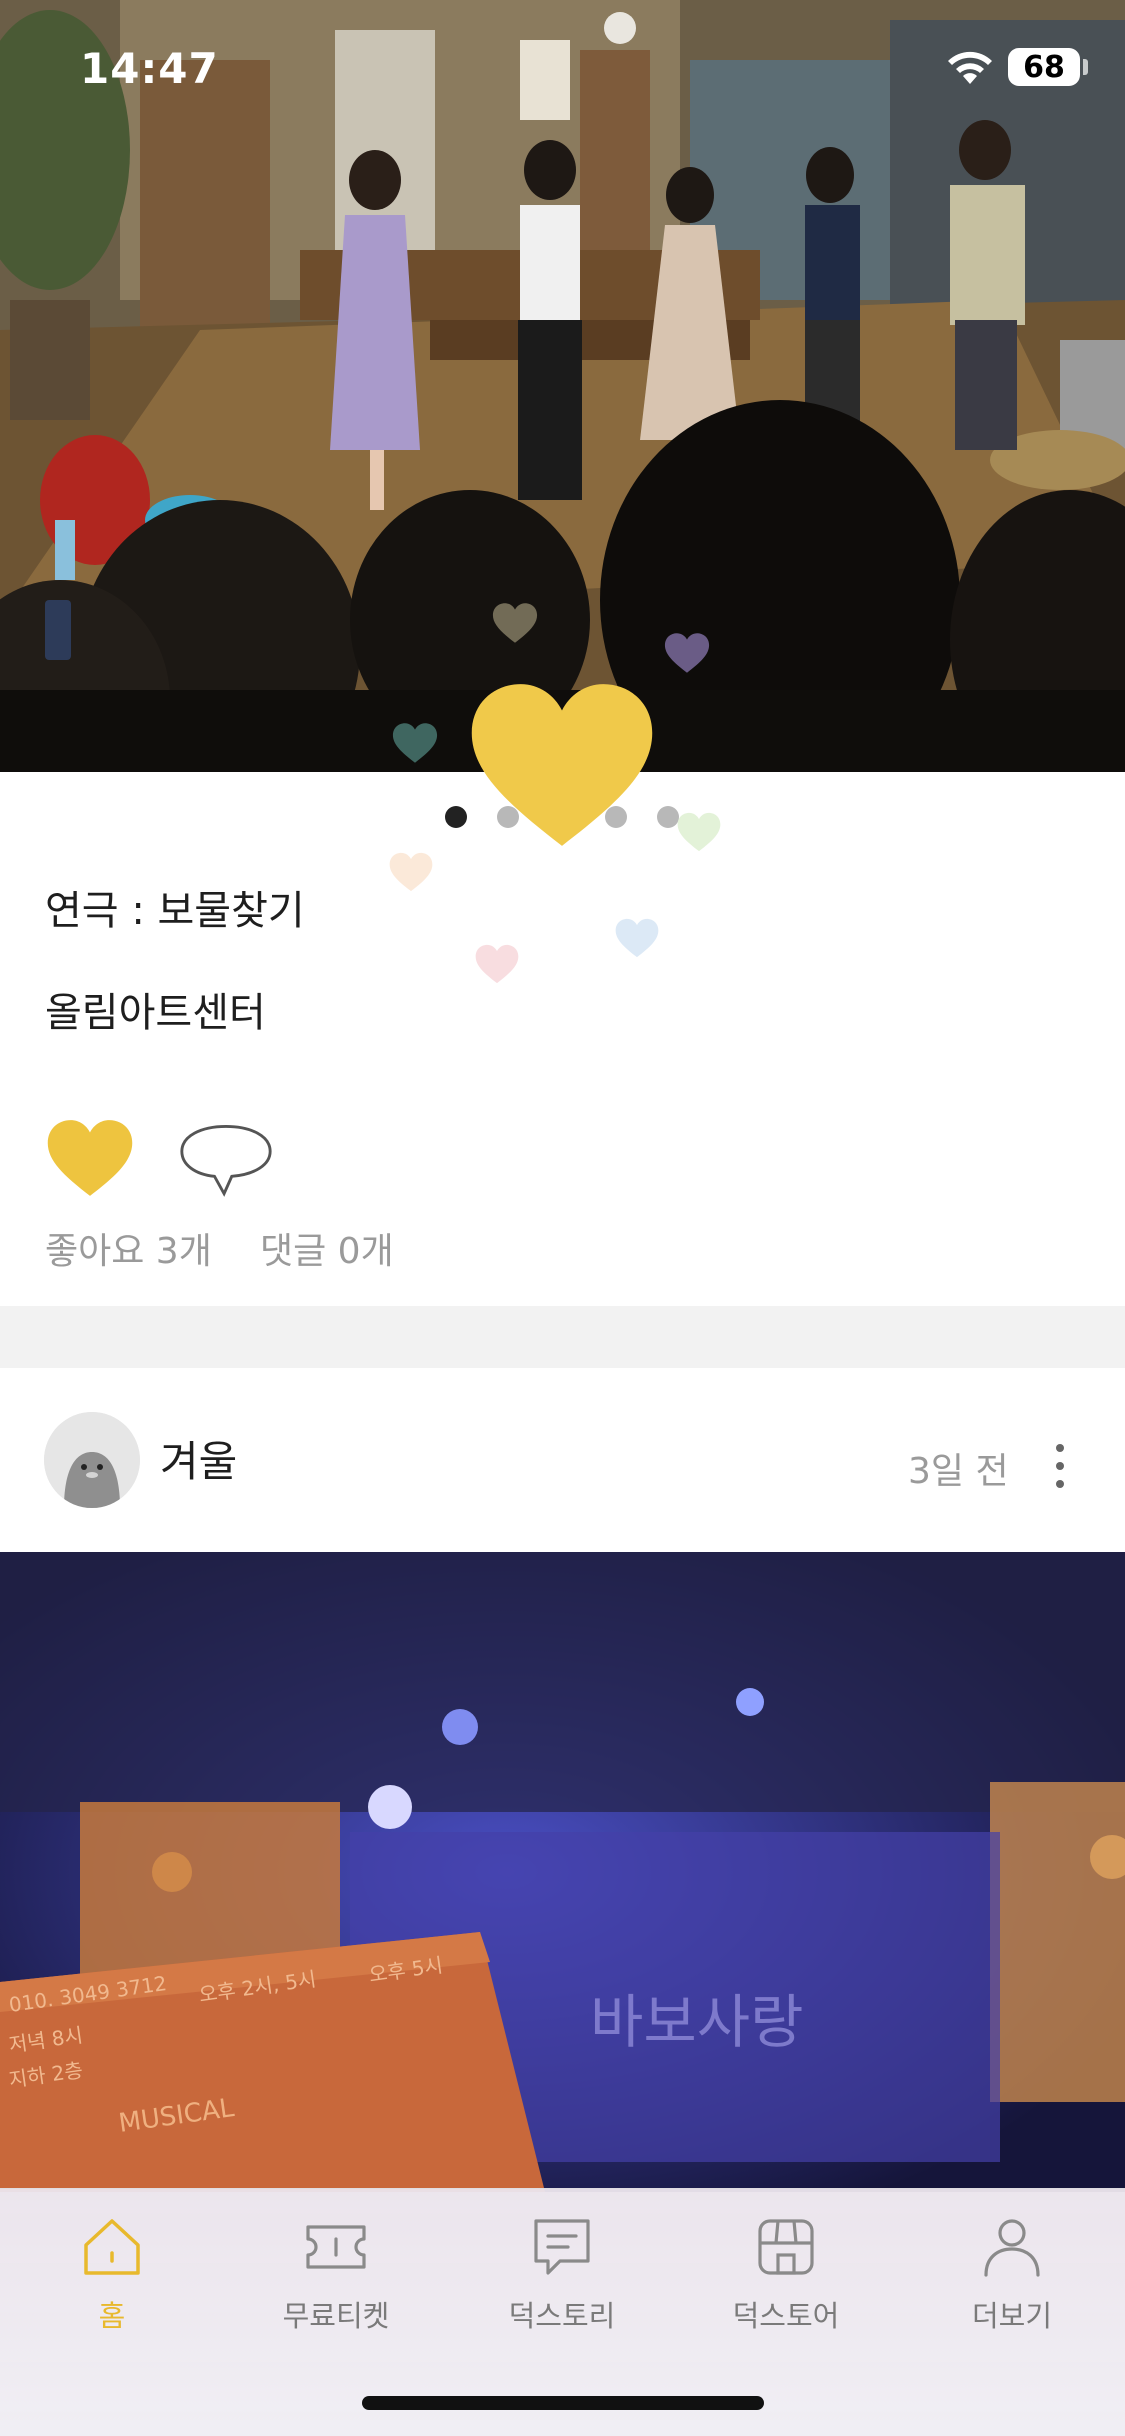 The width and height of the screenshot is (1125, 2436). Describe the element at coordinates (562, 70) in the screenshot. I see `status-bar: 14:47 68` at that location.